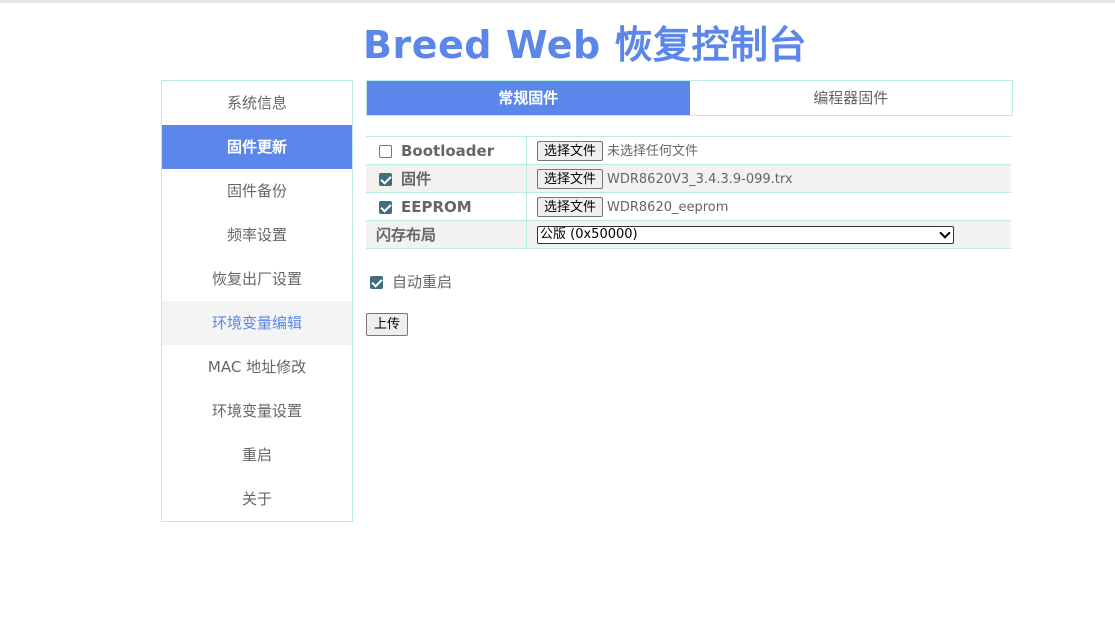  What do you see at coordinates (257, 235) in the screenshot?
I see `sidebar-item-frequency-settings: 频率设置` at bounding box center [257, 235].